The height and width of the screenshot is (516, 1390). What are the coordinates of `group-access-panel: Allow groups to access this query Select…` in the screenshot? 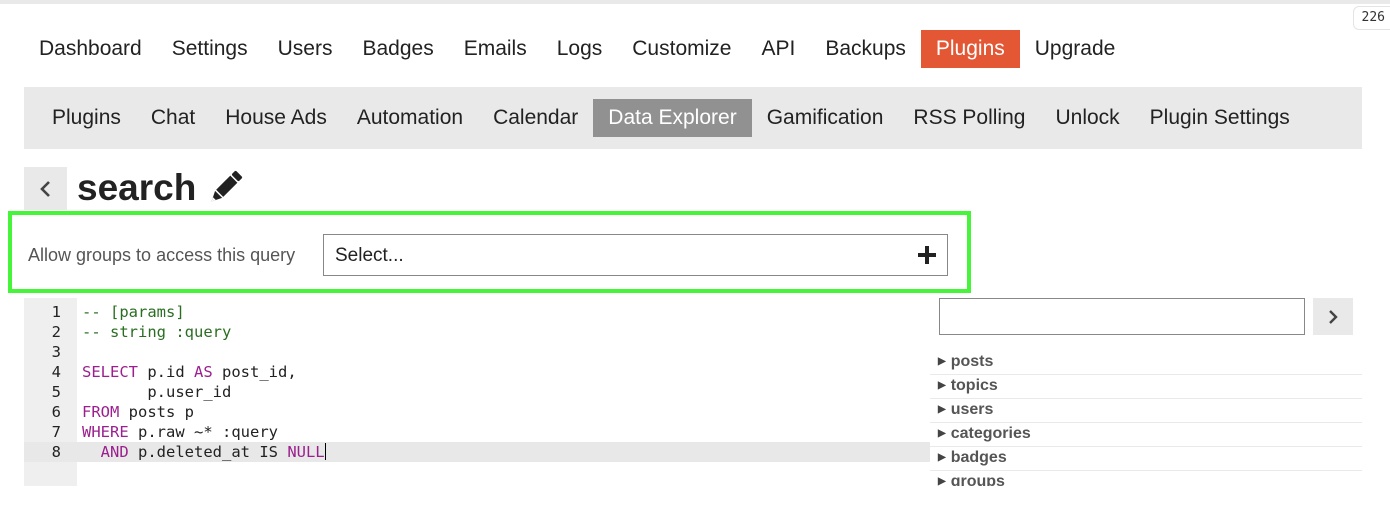 It's located at (489, 252).